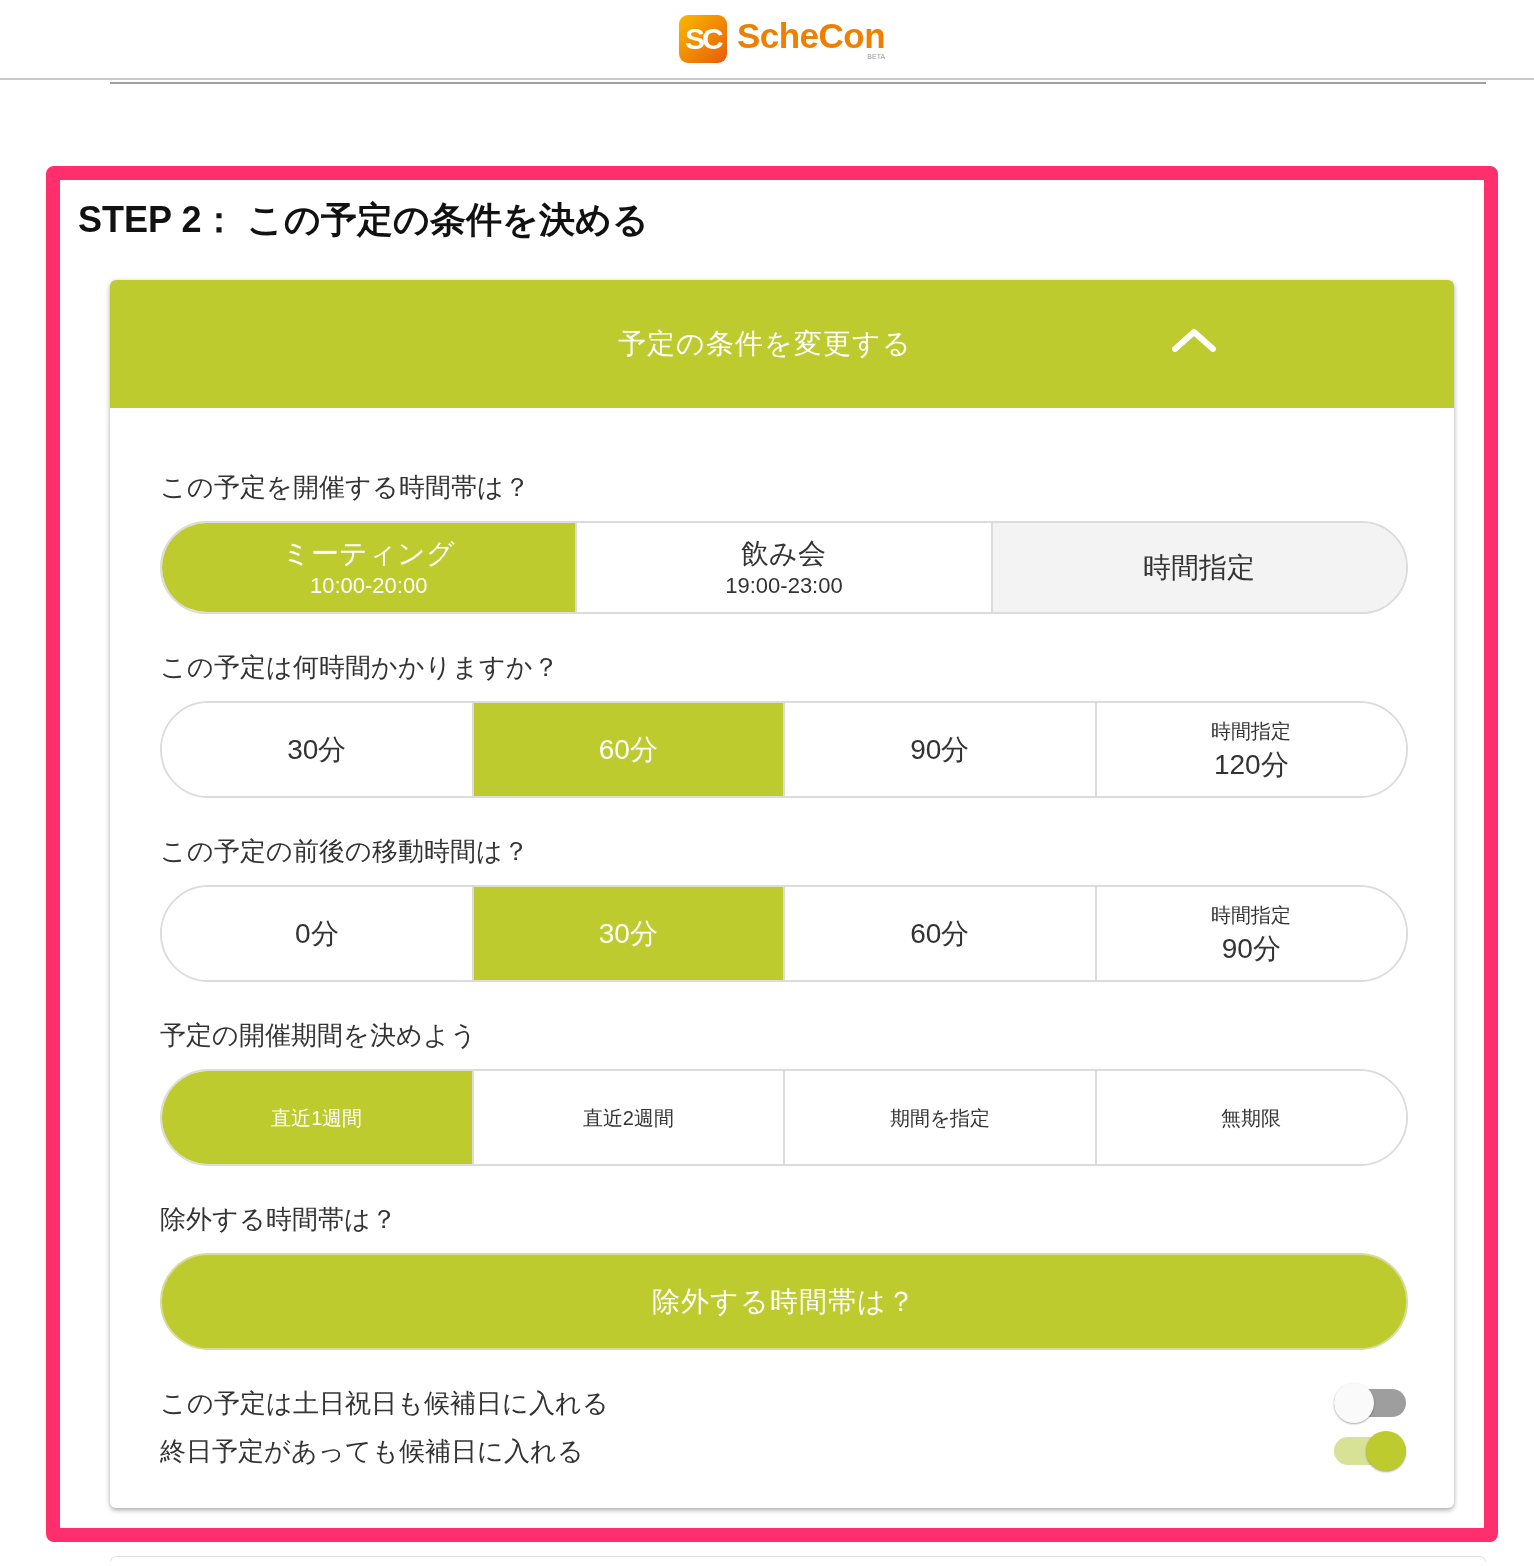 The height and width of the screenshot is (1566, 1534). Describe the element at coordinates (360, 667) in the screenshot. I see `question-label: この予定は何時間かかりますか？` at that location.